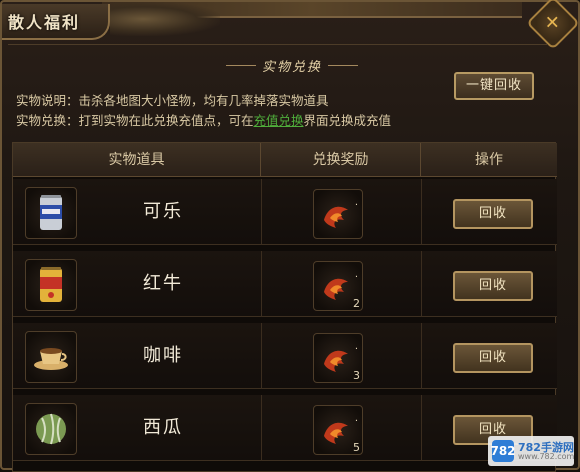 The height and width of the screenshot is (472, 580). I want to click on watermark-name: 782手游网, so click(546, 447).